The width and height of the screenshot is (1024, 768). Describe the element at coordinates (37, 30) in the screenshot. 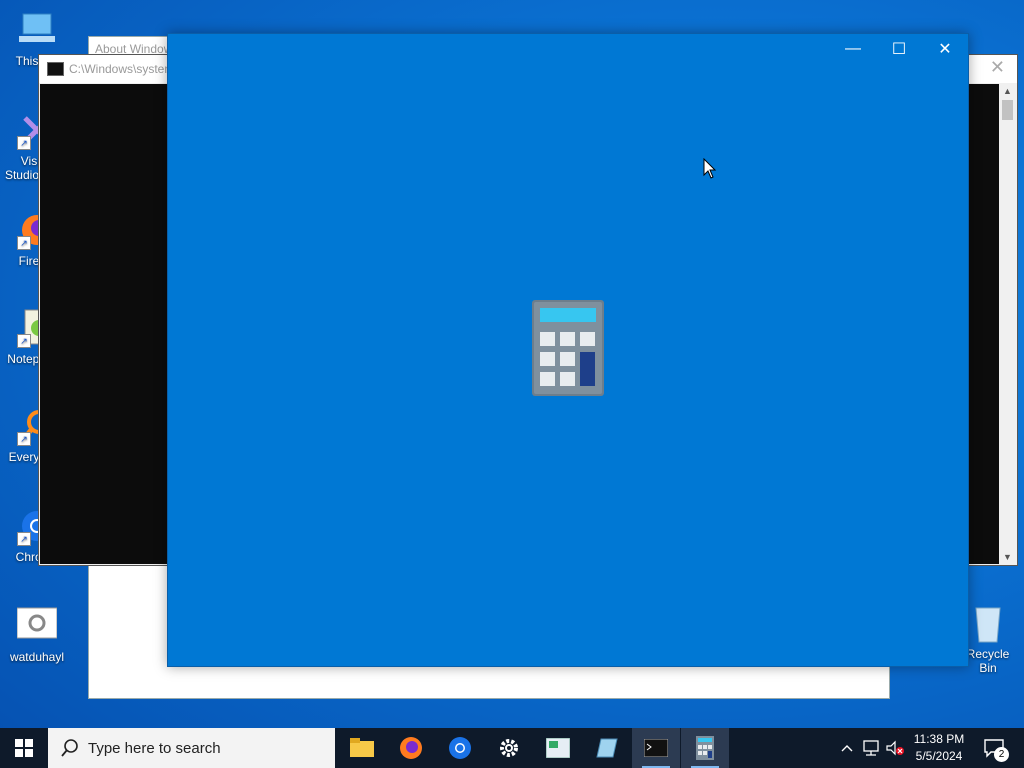

I see `computer-icon` at that location.